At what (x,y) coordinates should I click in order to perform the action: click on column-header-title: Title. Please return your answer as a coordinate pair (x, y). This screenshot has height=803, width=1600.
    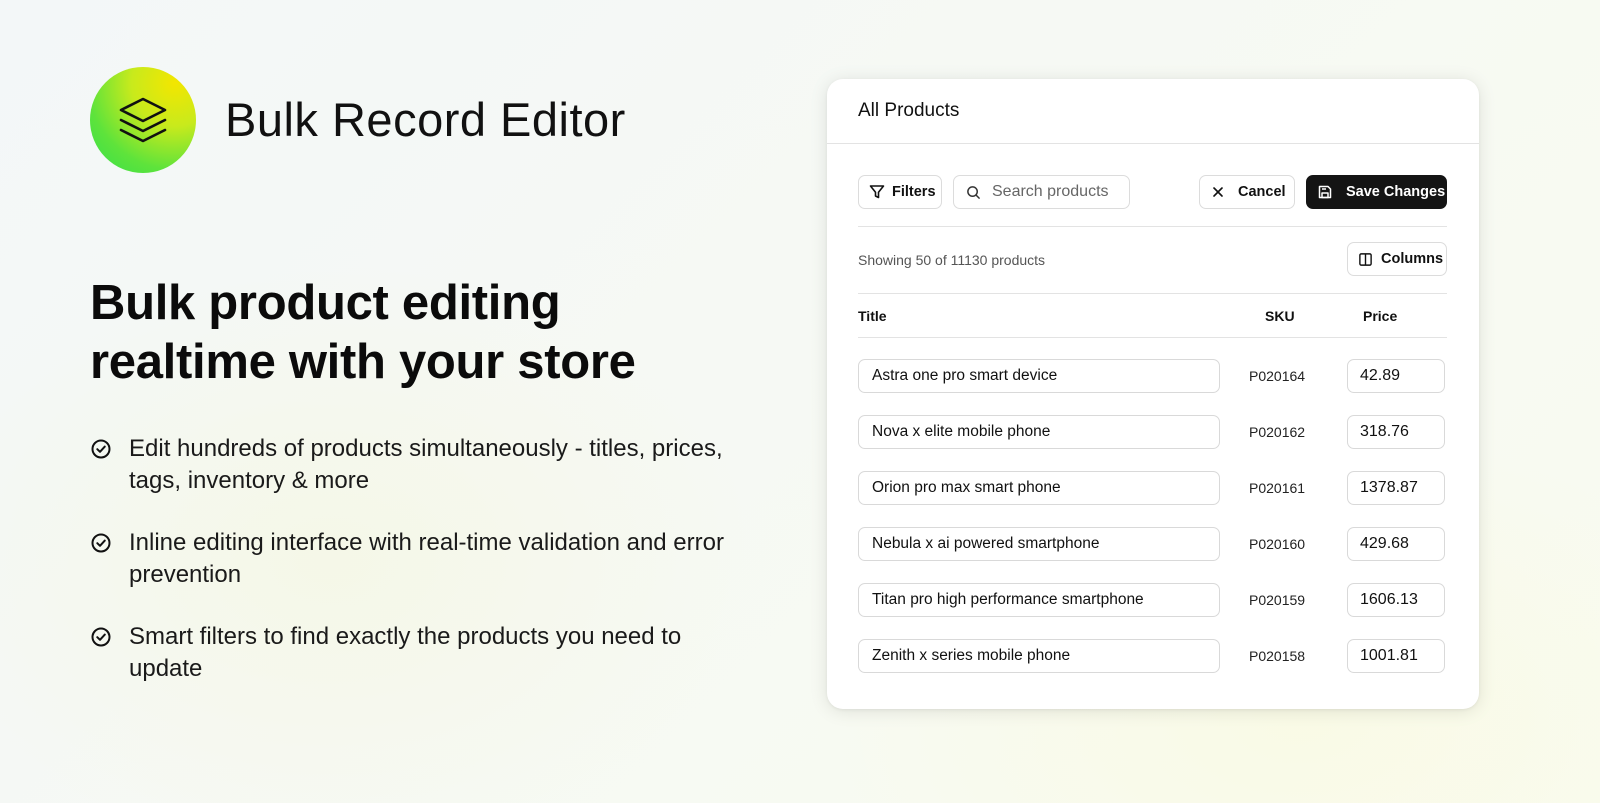
    Looking at the image, I should click on (872, 316).